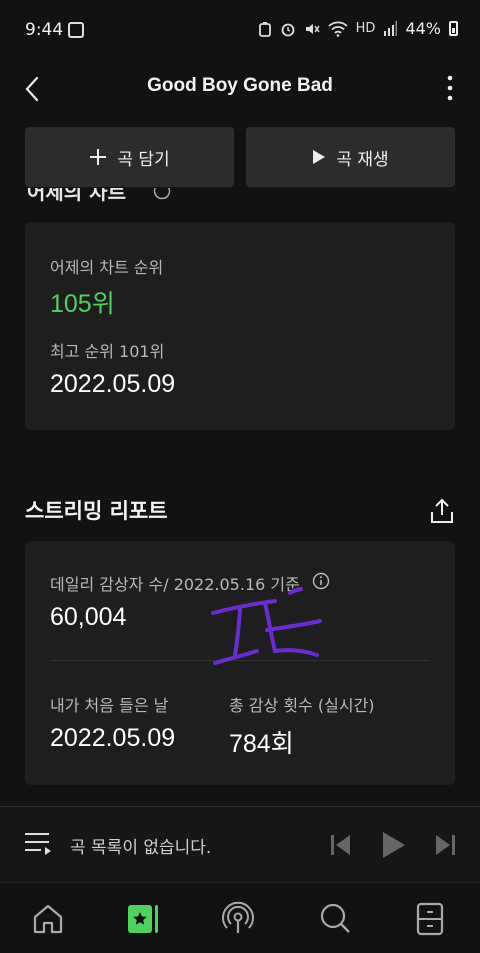 This screenshot has height=953, width=480. I want to click on play-song-label: 곡 재생, so click(362, 159).